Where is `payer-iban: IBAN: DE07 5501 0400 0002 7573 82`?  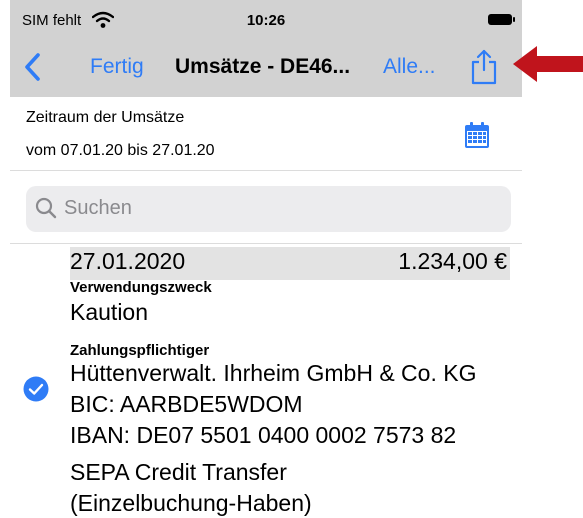
payer-iban: IBAN: DE07 5501 0400 0002 7573 82 is located at coordinates (263, 435).